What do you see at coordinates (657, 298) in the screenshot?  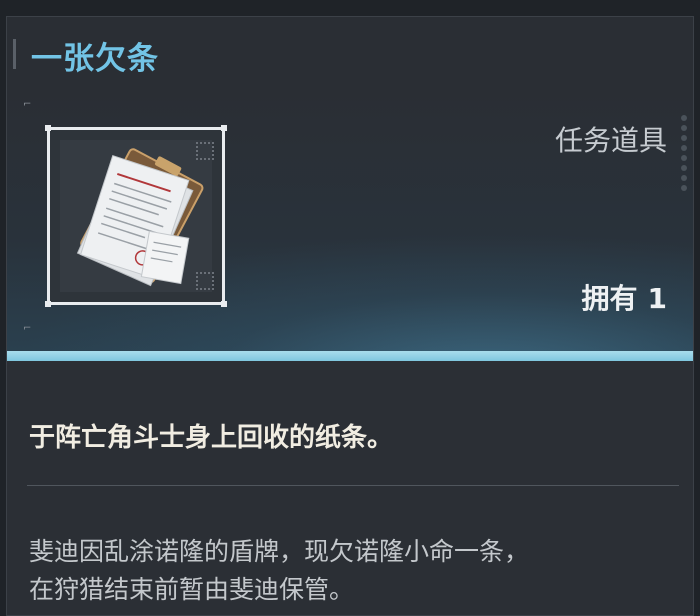 I see `owned-count: 1` at bounding box center [657, 298].